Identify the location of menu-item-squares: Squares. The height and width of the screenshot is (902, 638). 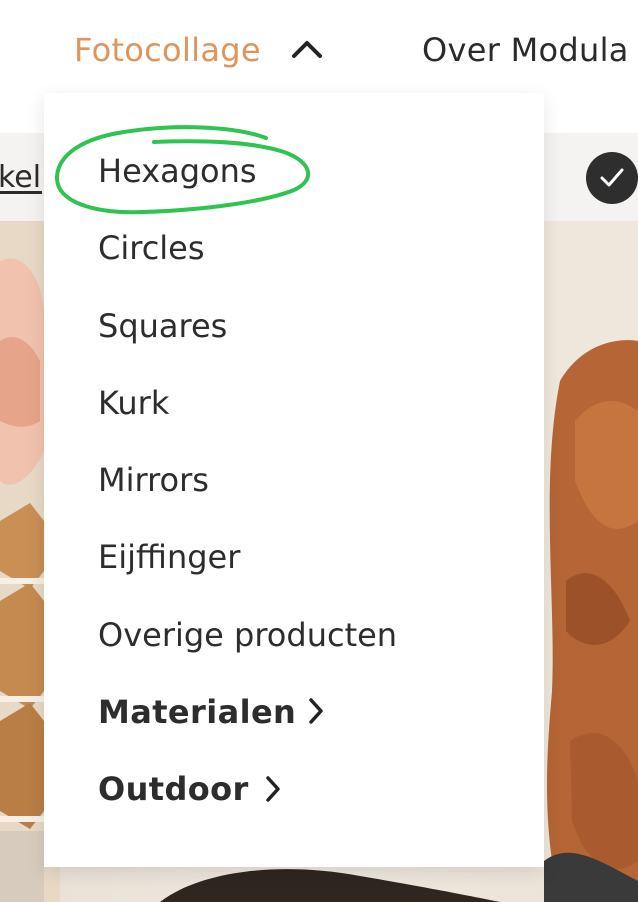
(162, 326).